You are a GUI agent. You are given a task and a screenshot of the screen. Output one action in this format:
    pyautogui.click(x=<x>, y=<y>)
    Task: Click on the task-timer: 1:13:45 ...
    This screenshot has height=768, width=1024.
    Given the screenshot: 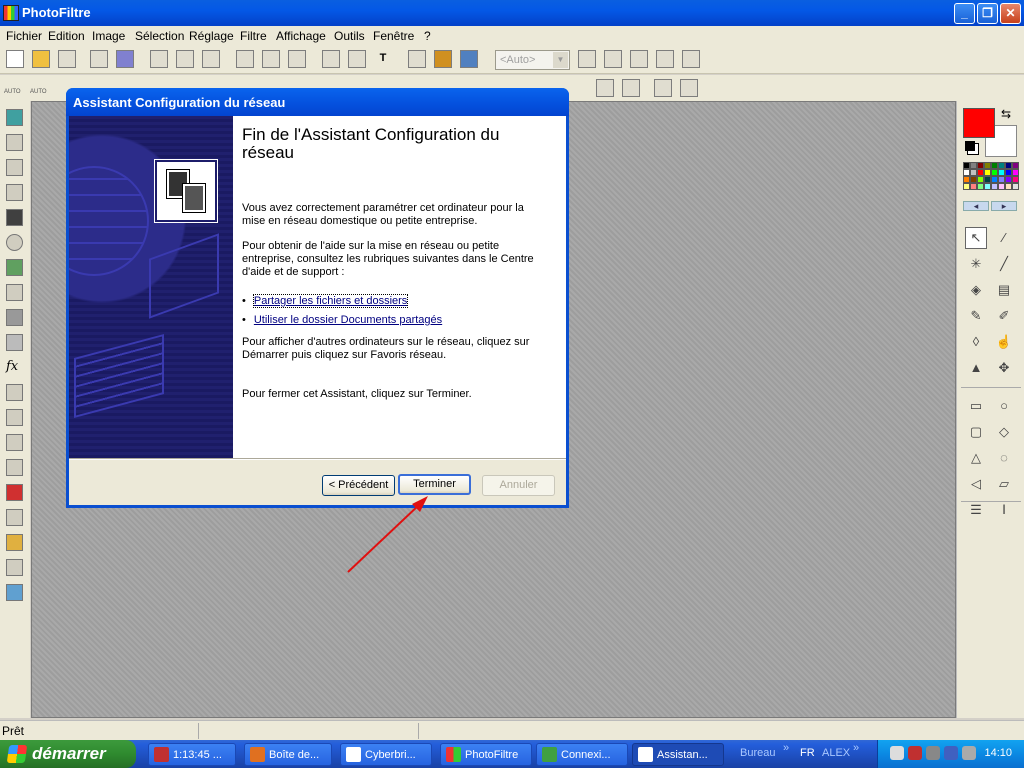 What is the action you would take?
    pyautogui.click(x=192, y=754)
    